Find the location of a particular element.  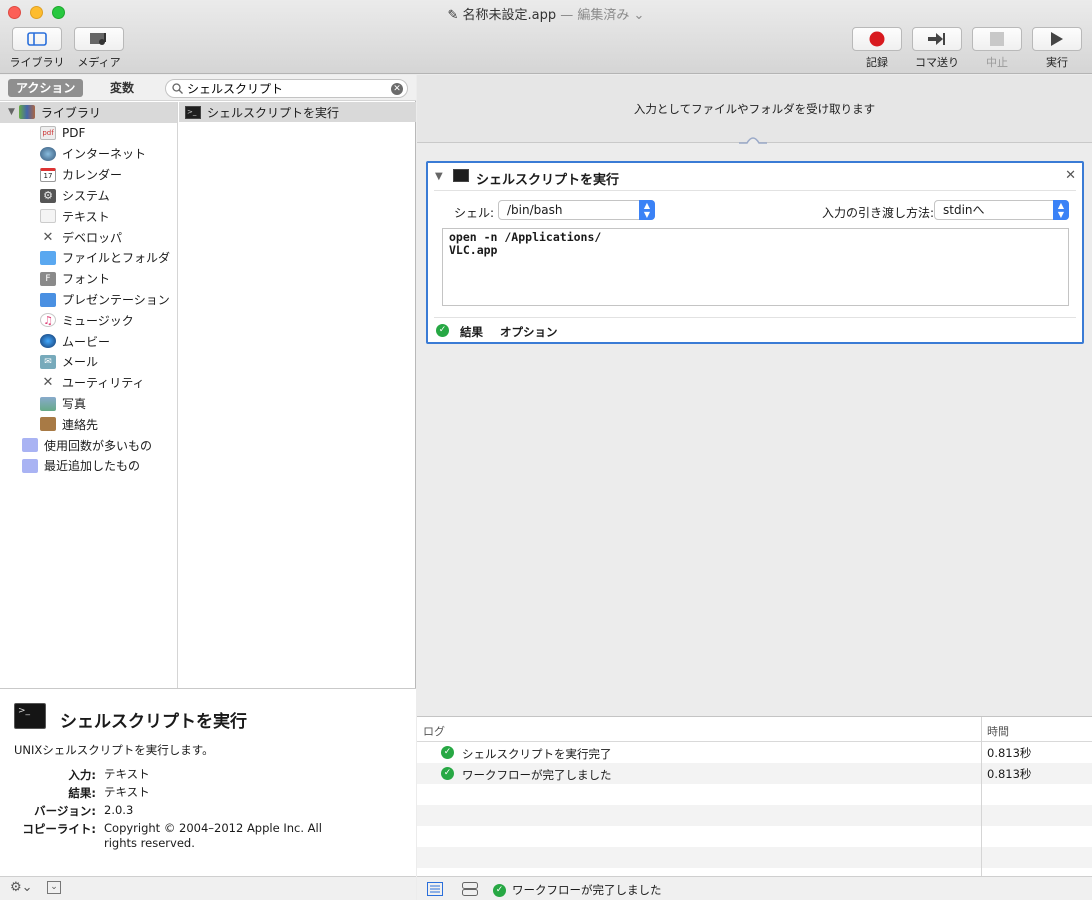

step-label: コマ送り is located at coordinates (937, 62).